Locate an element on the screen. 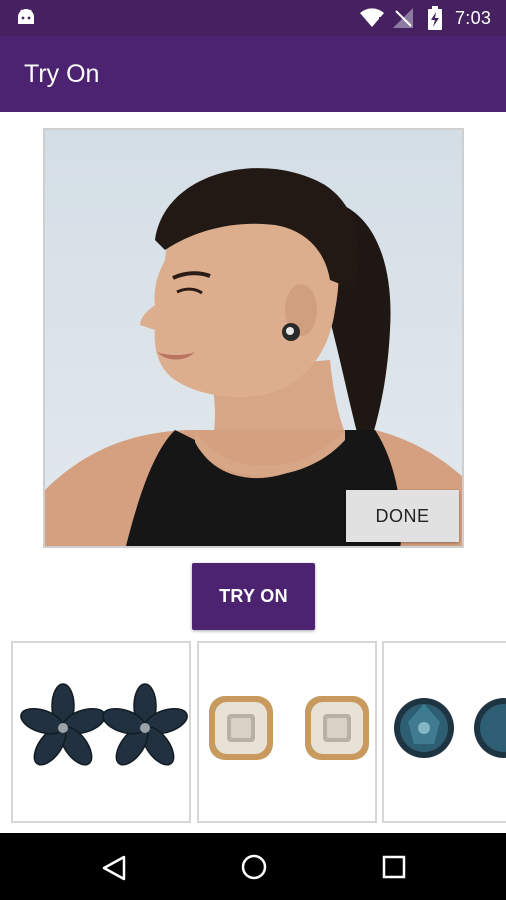 The height and width of the screenshot is (900, 506). no-signal-icon is located at coordinates (403, 18).